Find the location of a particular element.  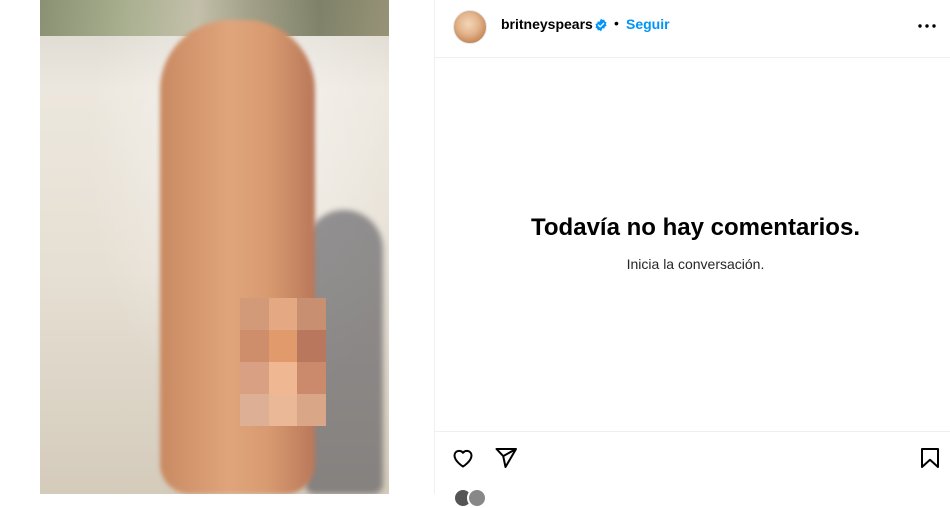

avatar is located at coordinates (470, 27).